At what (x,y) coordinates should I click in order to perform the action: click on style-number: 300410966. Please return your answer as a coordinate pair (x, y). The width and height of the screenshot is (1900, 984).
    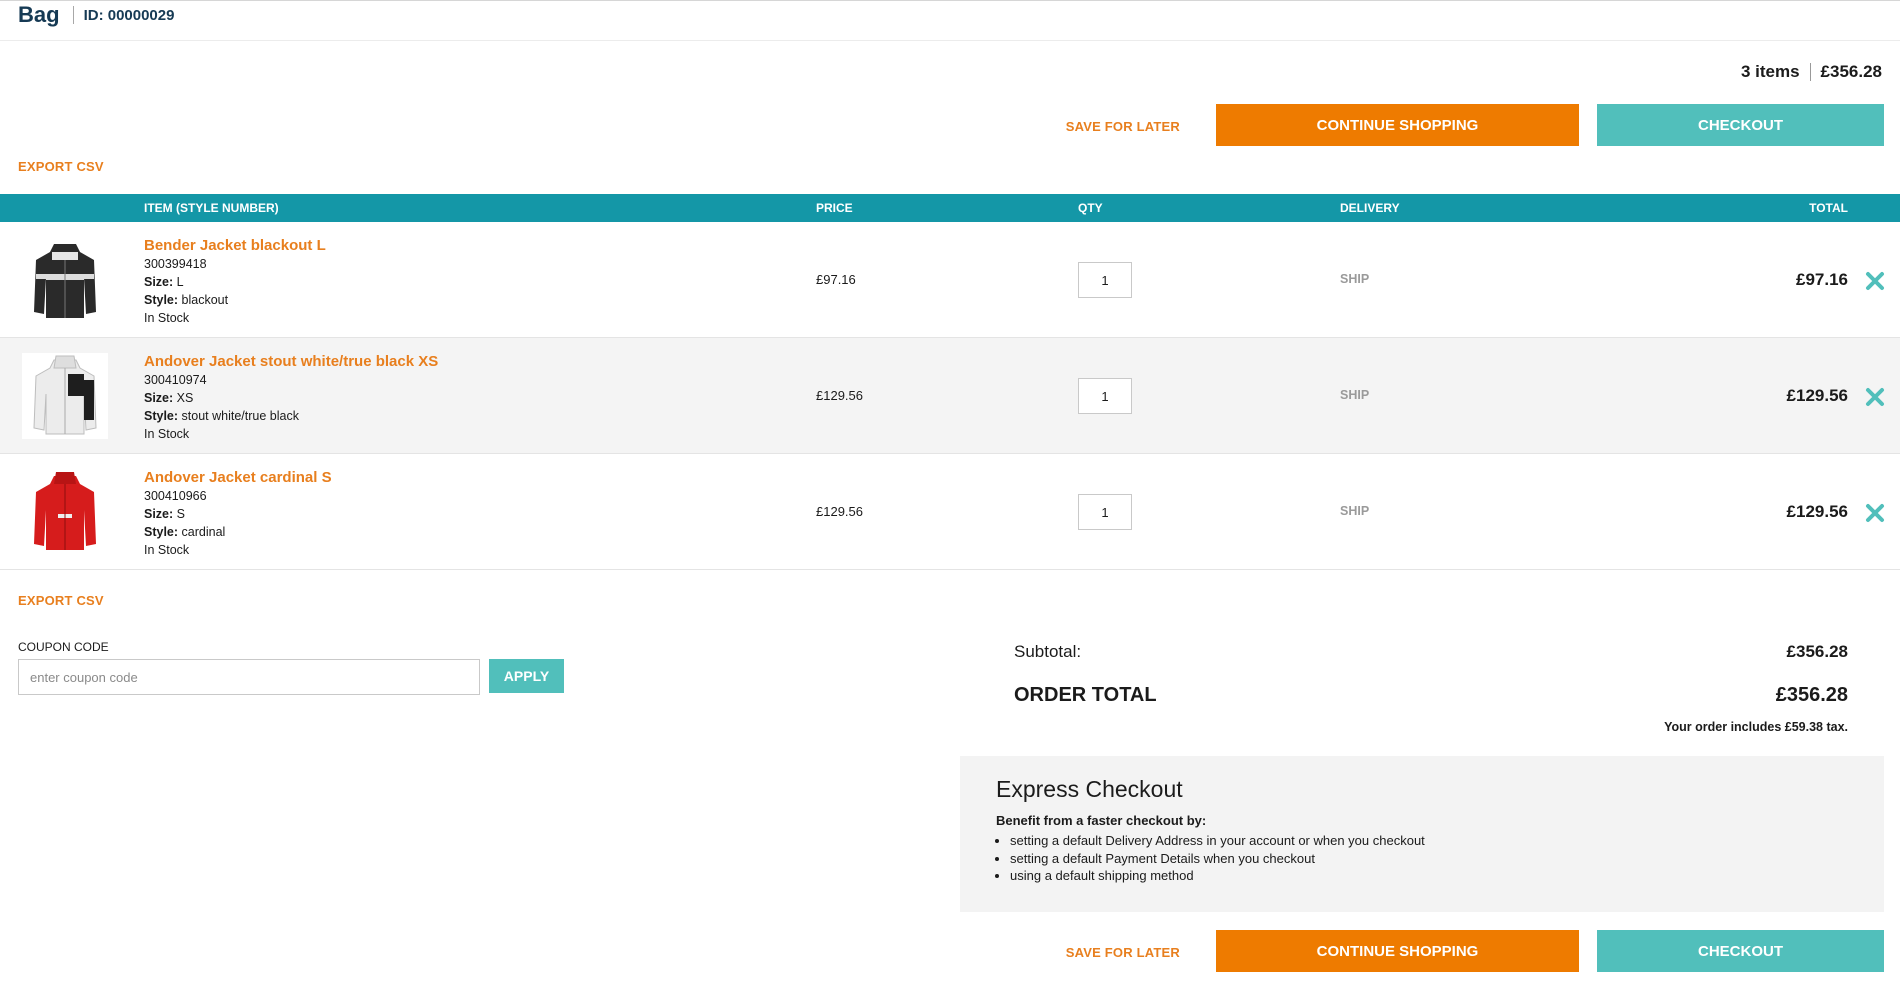
    Looking at the image, I should click on (175, 496).